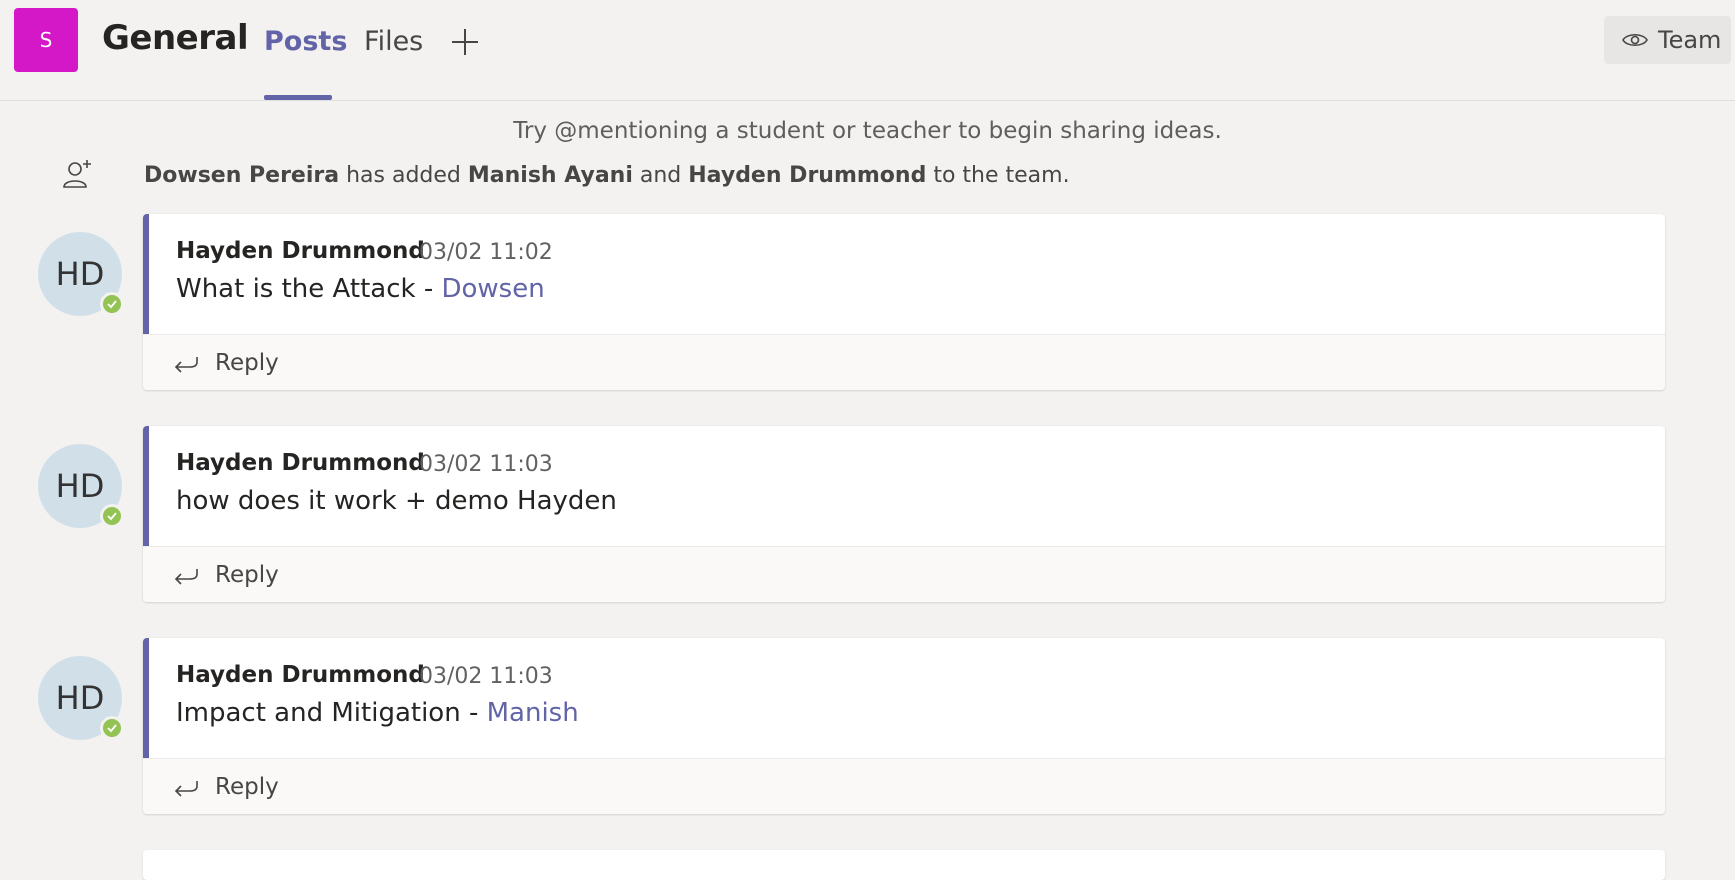 The width and height of the screenshot is (1735, 880). Describe the element at coordinates (904, 865) in the screenshot. I see `post-card-partial` at that location.